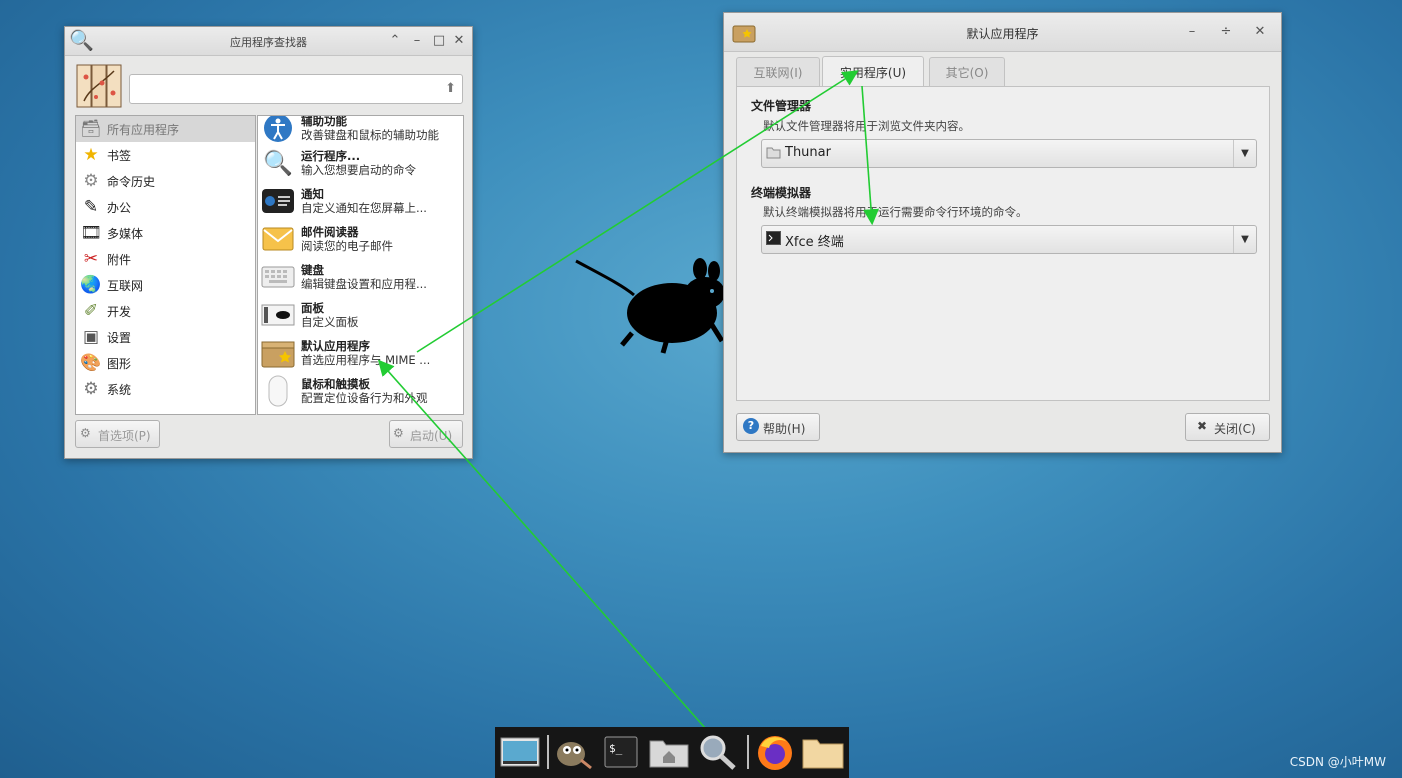 The image size is (1402, 778). Describe the element at coordinates (1235, 429) in the screenshot. I see `close-label: 关闭(C)` at that location.